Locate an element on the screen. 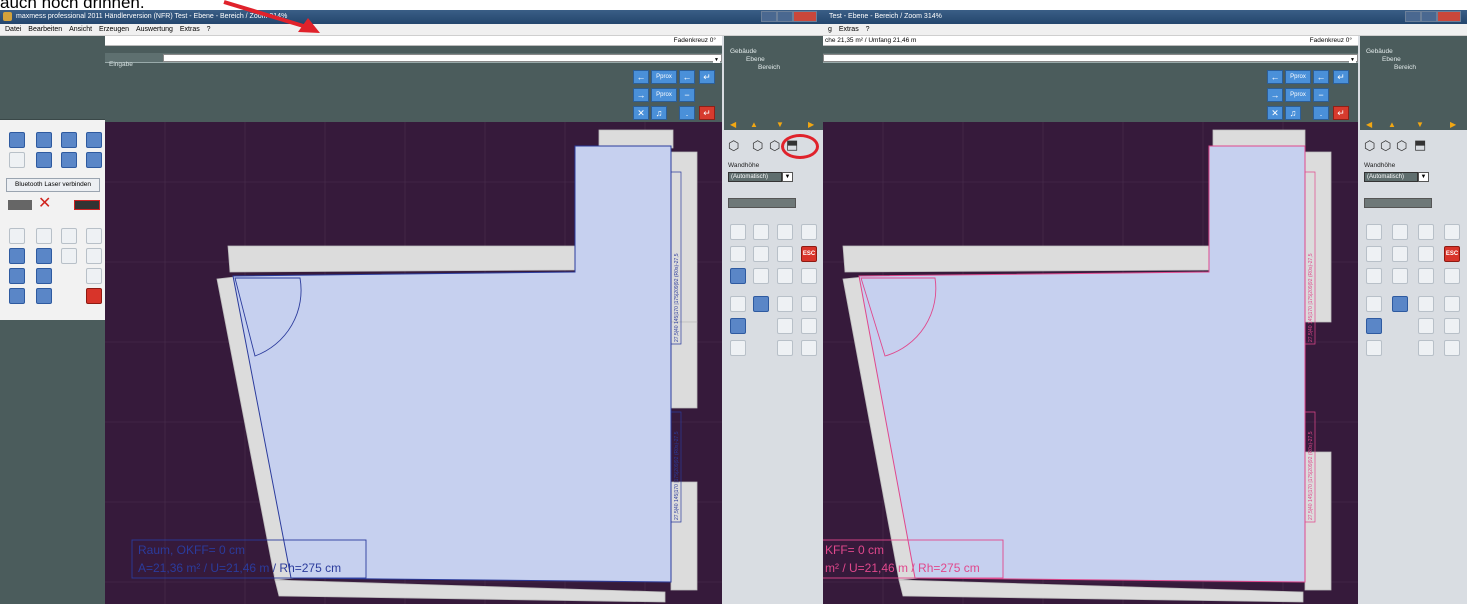  menu-ansicht: Ansicht is located at coordinates (80, 29).